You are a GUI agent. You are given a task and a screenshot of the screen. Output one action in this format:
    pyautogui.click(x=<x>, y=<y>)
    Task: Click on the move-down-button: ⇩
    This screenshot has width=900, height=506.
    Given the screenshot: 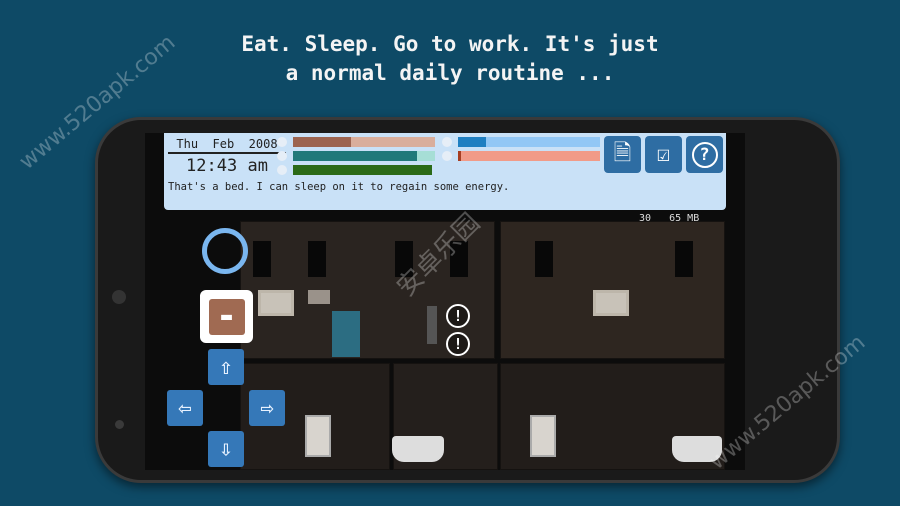 What is the action you would take?
    pyautogui.click(x=226, y=449)
    